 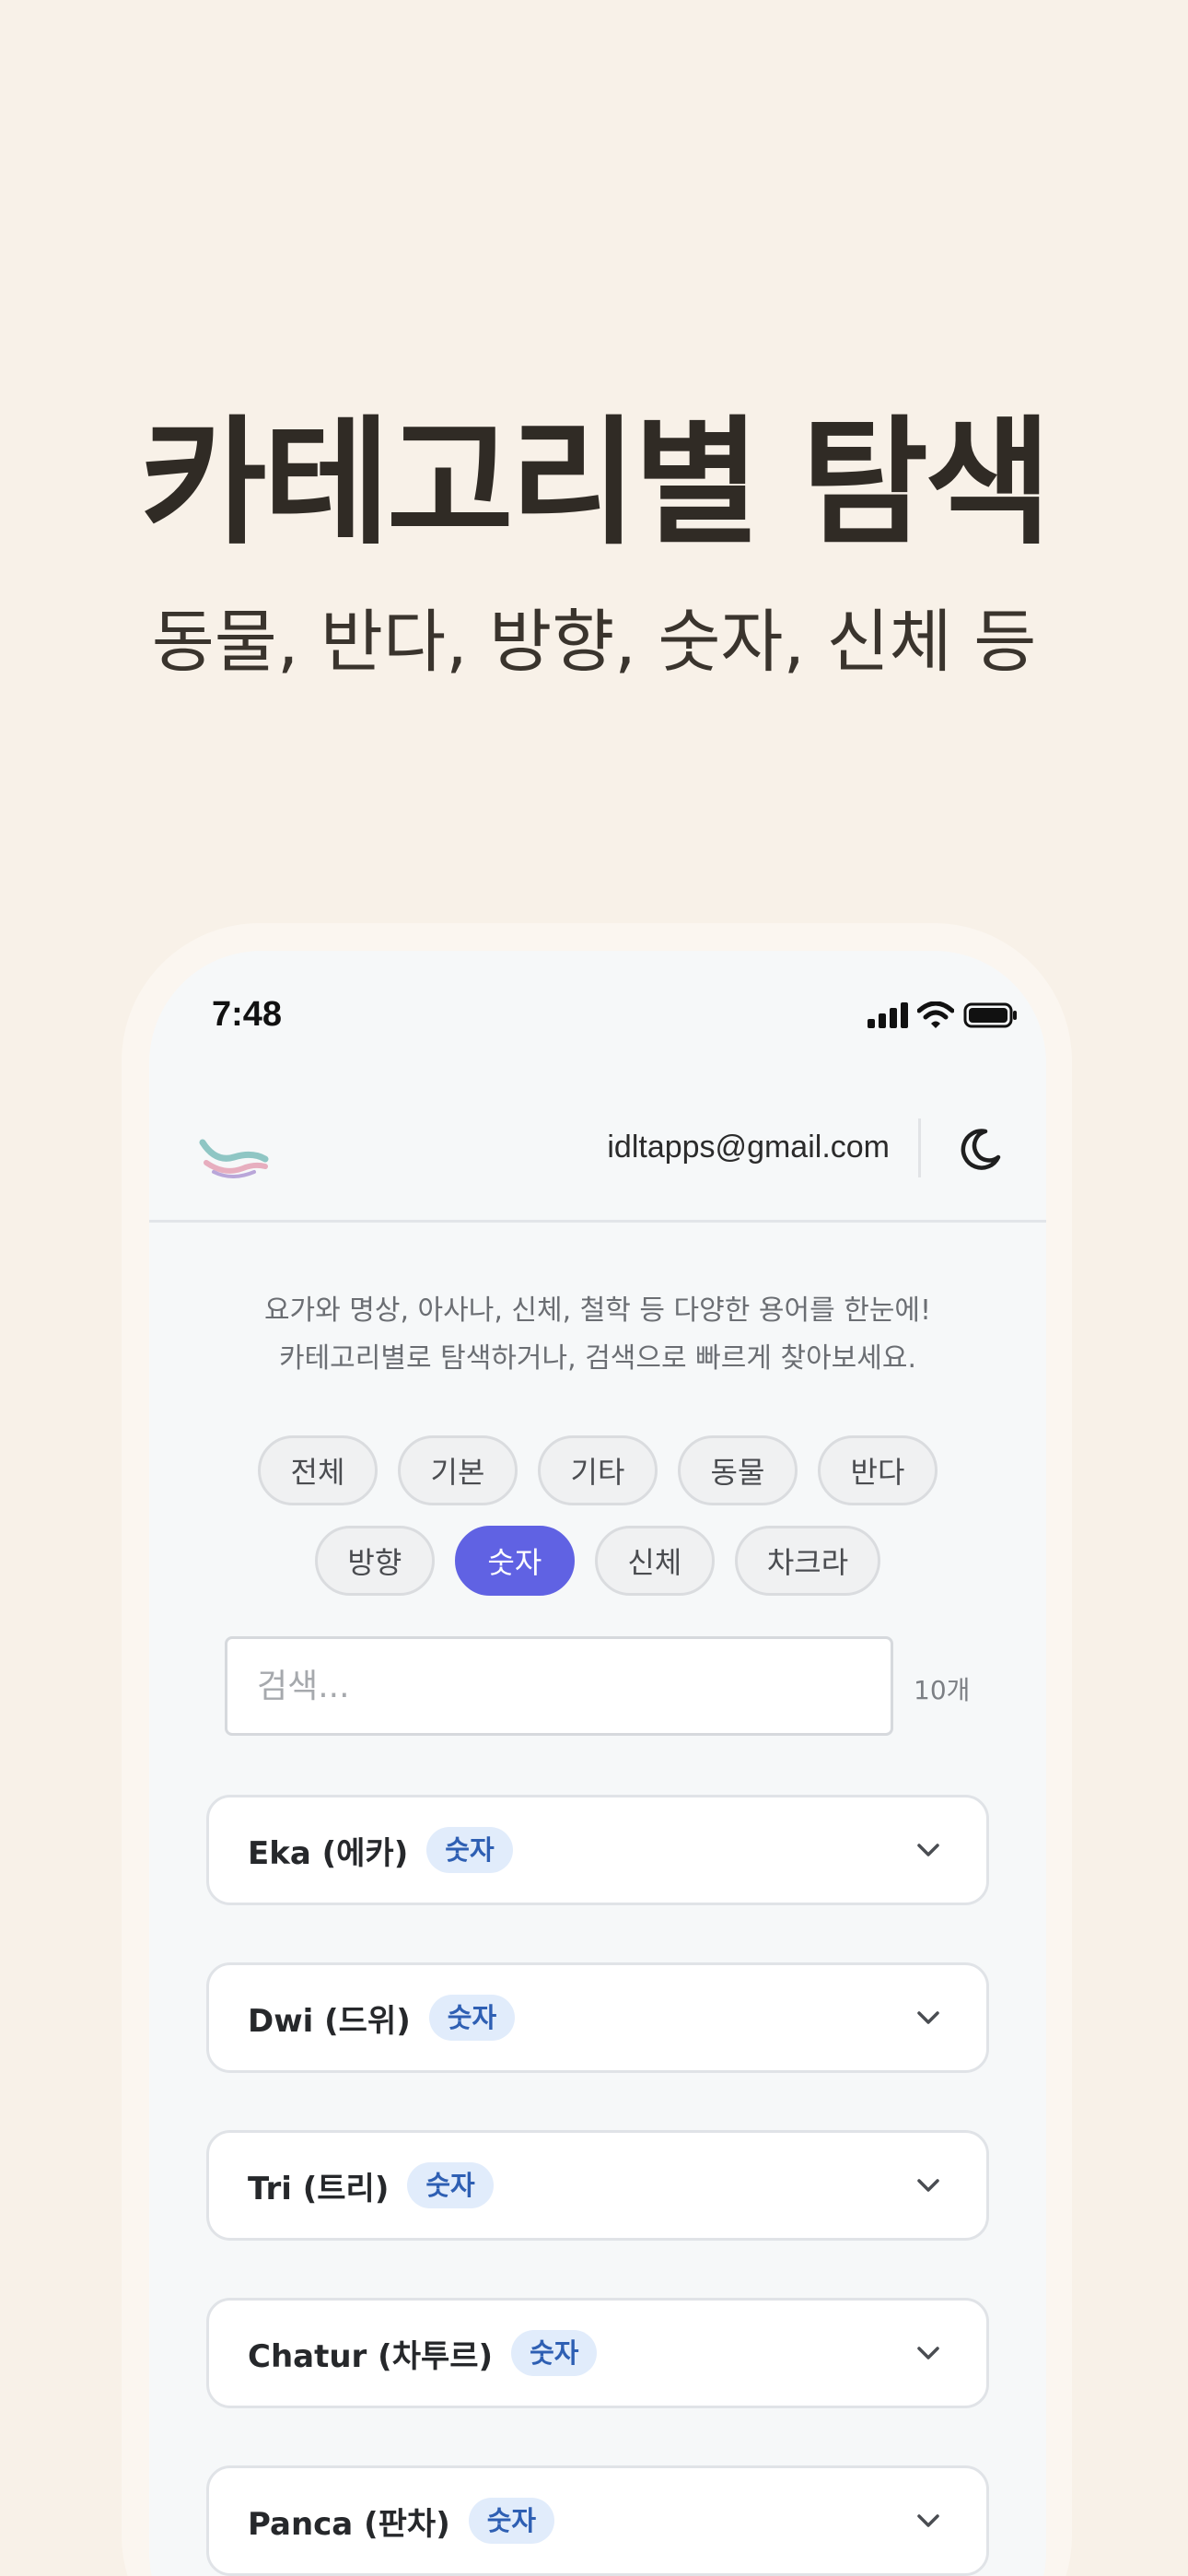 I want to click on user-email: idltapps@gmail.com, so click(x=748, y=1147).